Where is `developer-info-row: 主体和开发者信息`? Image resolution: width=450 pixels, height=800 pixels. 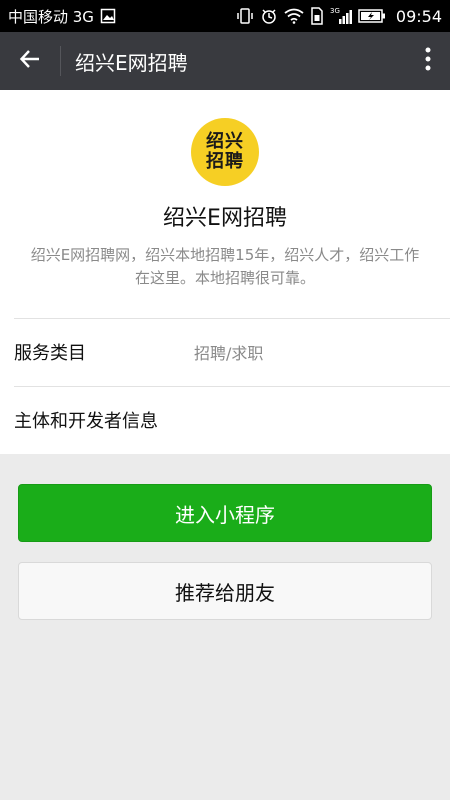 developer-info-row: 主体和开发者信息 is located at coordinates (232, 419).